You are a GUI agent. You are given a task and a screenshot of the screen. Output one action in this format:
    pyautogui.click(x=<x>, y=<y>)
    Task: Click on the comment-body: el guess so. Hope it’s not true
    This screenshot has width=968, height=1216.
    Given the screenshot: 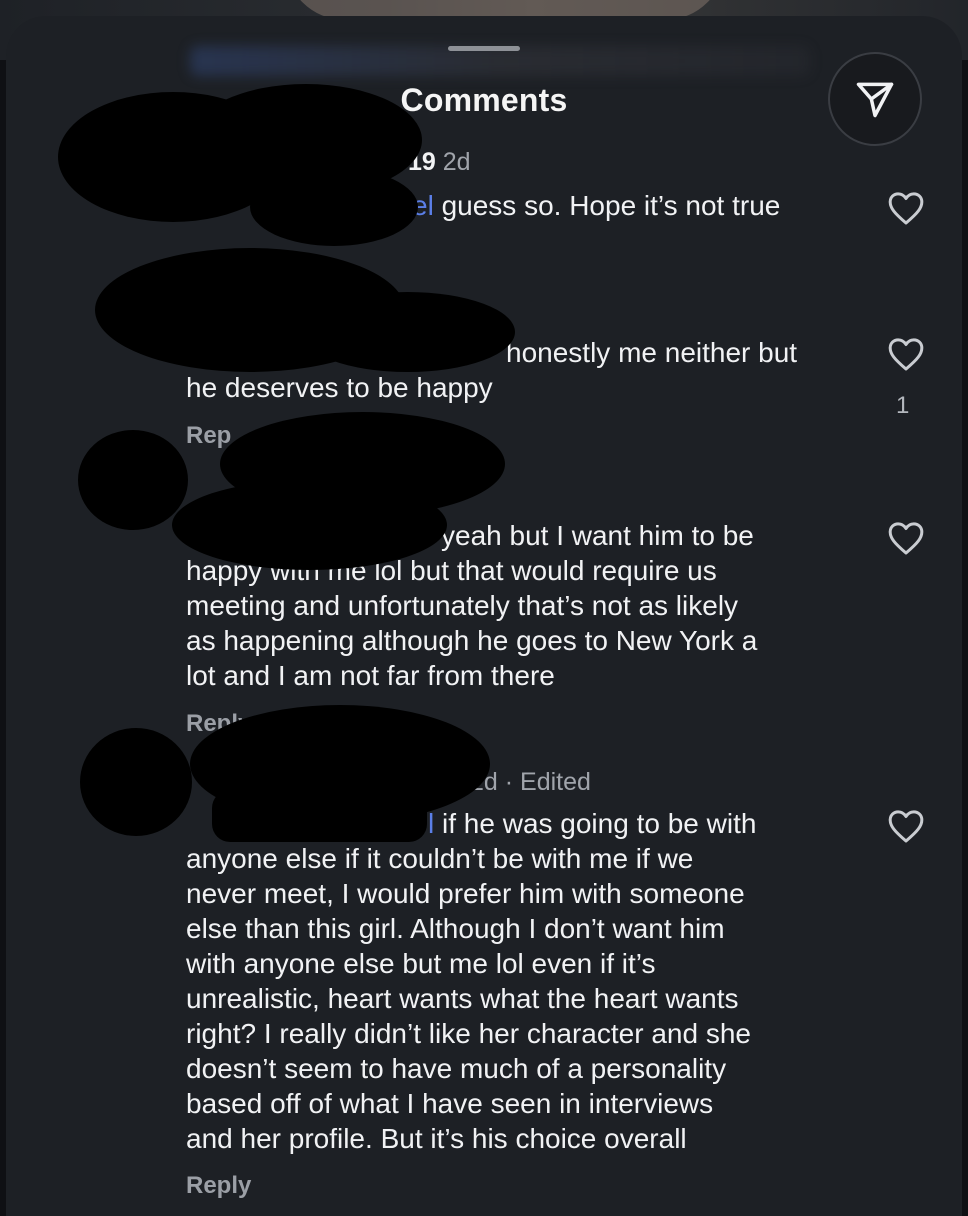 What is the action you would take?
    pyautogui.click(x=596, y=205)
    